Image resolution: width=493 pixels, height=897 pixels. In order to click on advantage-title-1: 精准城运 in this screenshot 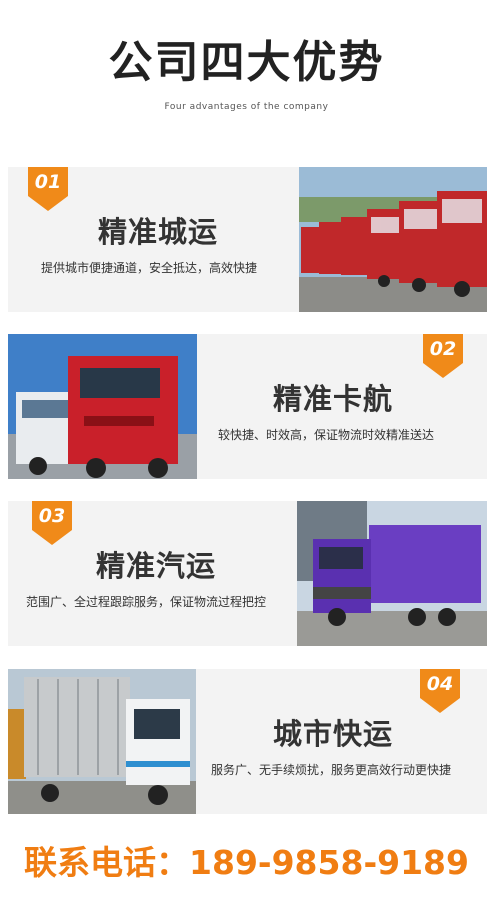, I will do `click(158, 232)`.